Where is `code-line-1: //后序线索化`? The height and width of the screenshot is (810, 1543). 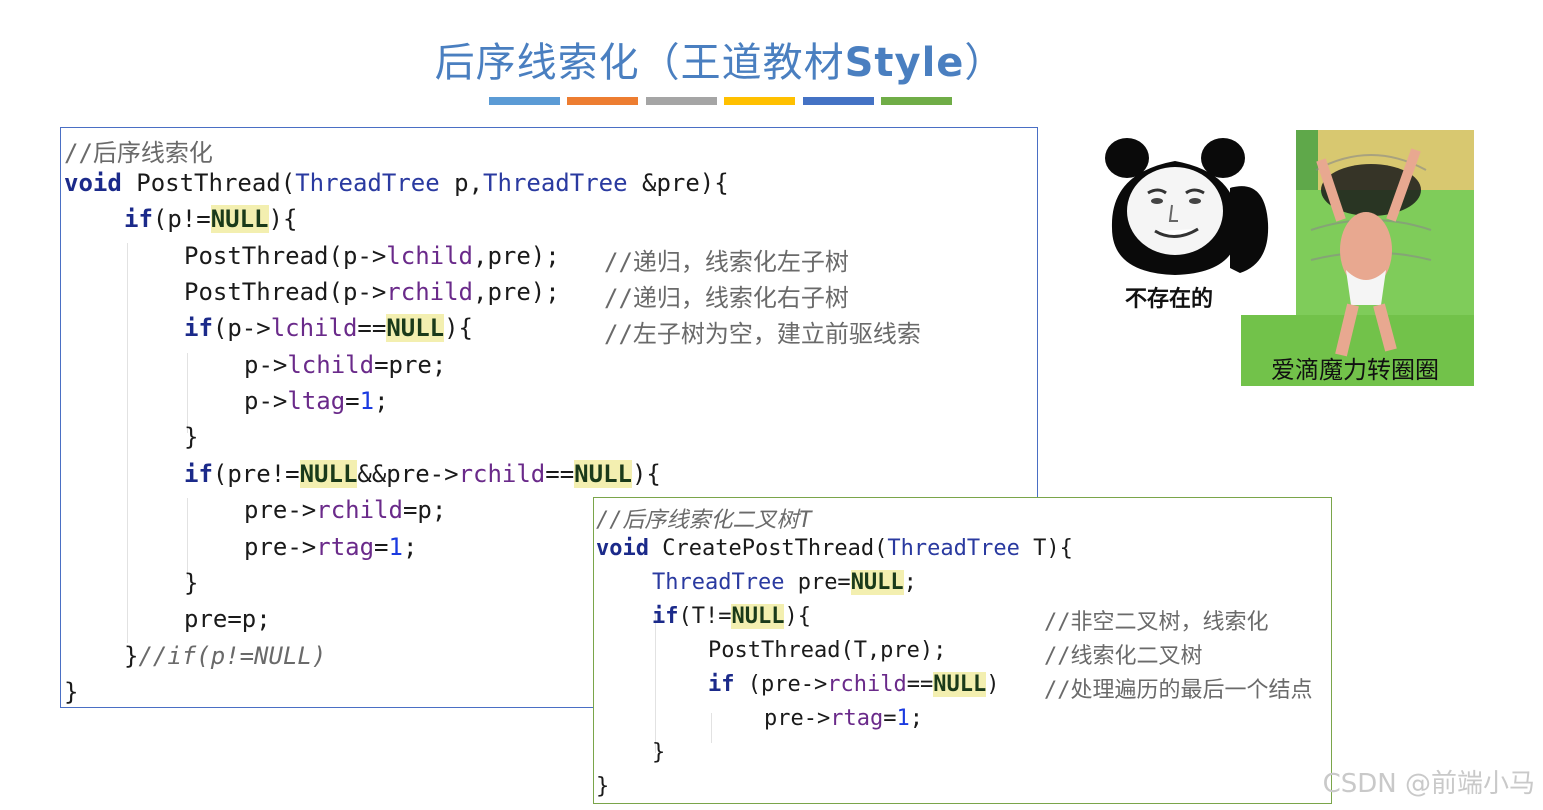 code-line-1: //后序线索化 is located at coordinates (138, 153).